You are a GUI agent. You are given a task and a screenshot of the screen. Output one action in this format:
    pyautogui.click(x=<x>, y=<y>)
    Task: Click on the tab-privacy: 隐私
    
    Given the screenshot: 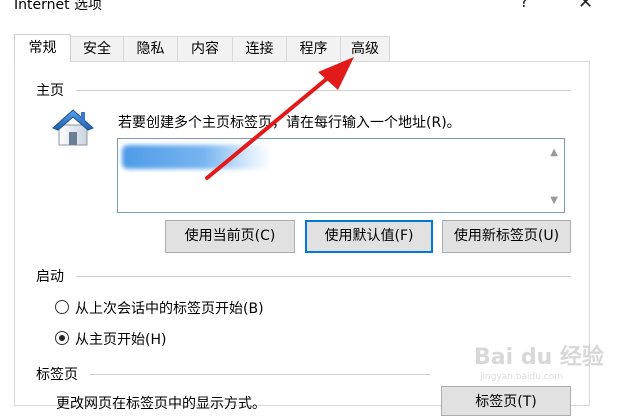 What is the action you would take?
    pyautogui.click(x=150, y=48)
    